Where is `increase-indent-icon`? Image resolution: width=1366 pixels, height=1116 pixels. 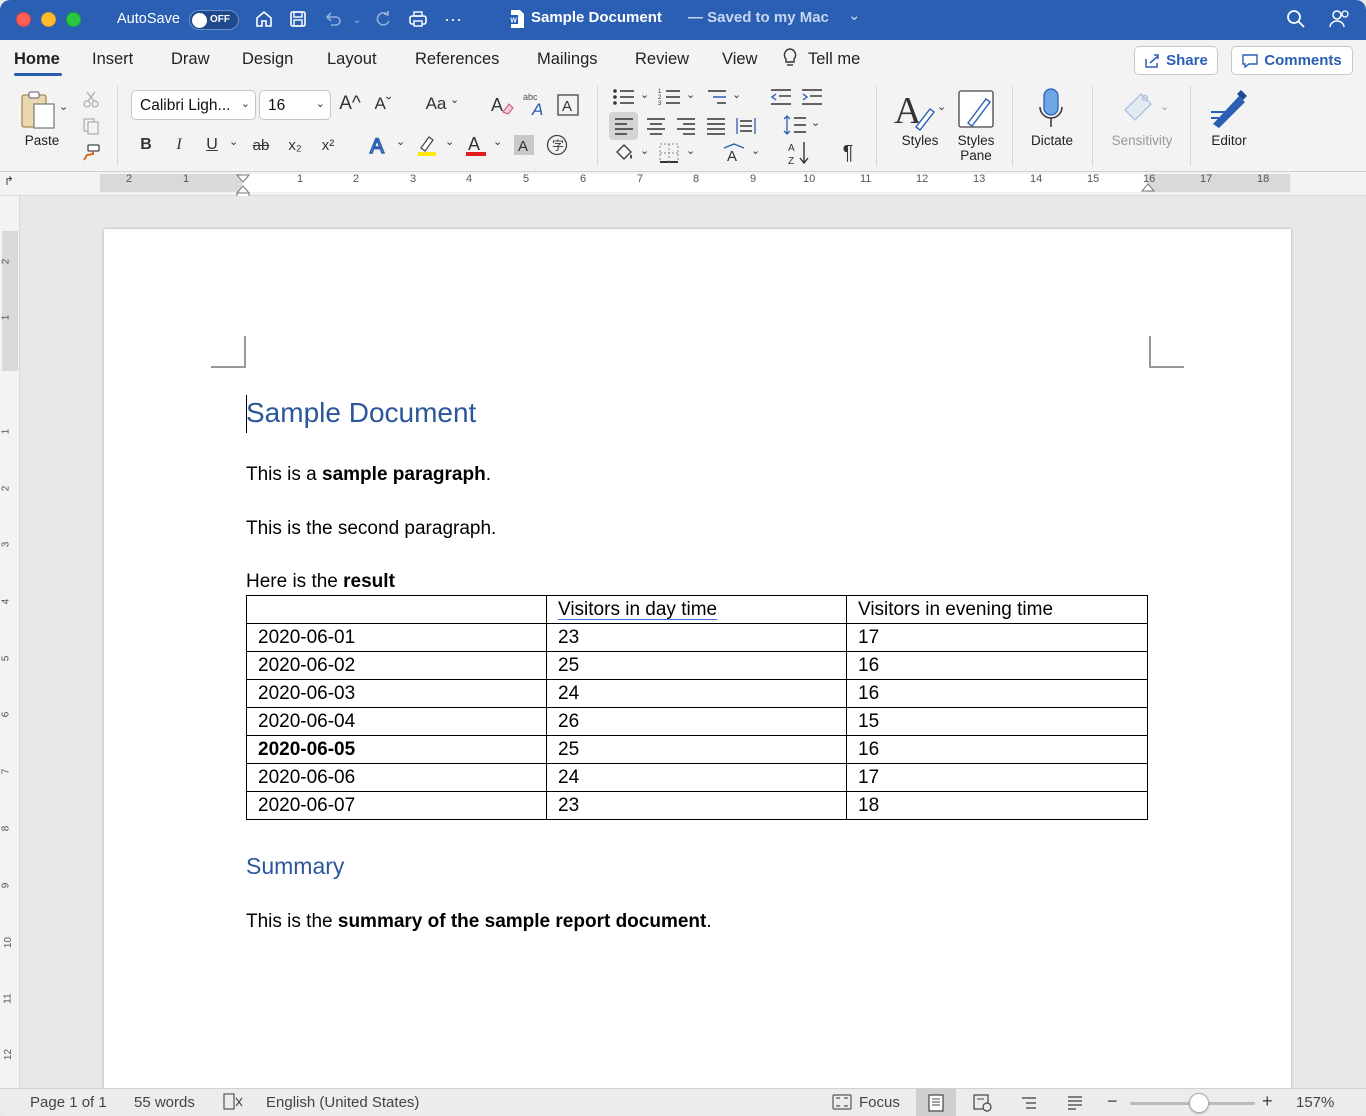 increase-indent-icon is located at coordinates (812, 97).